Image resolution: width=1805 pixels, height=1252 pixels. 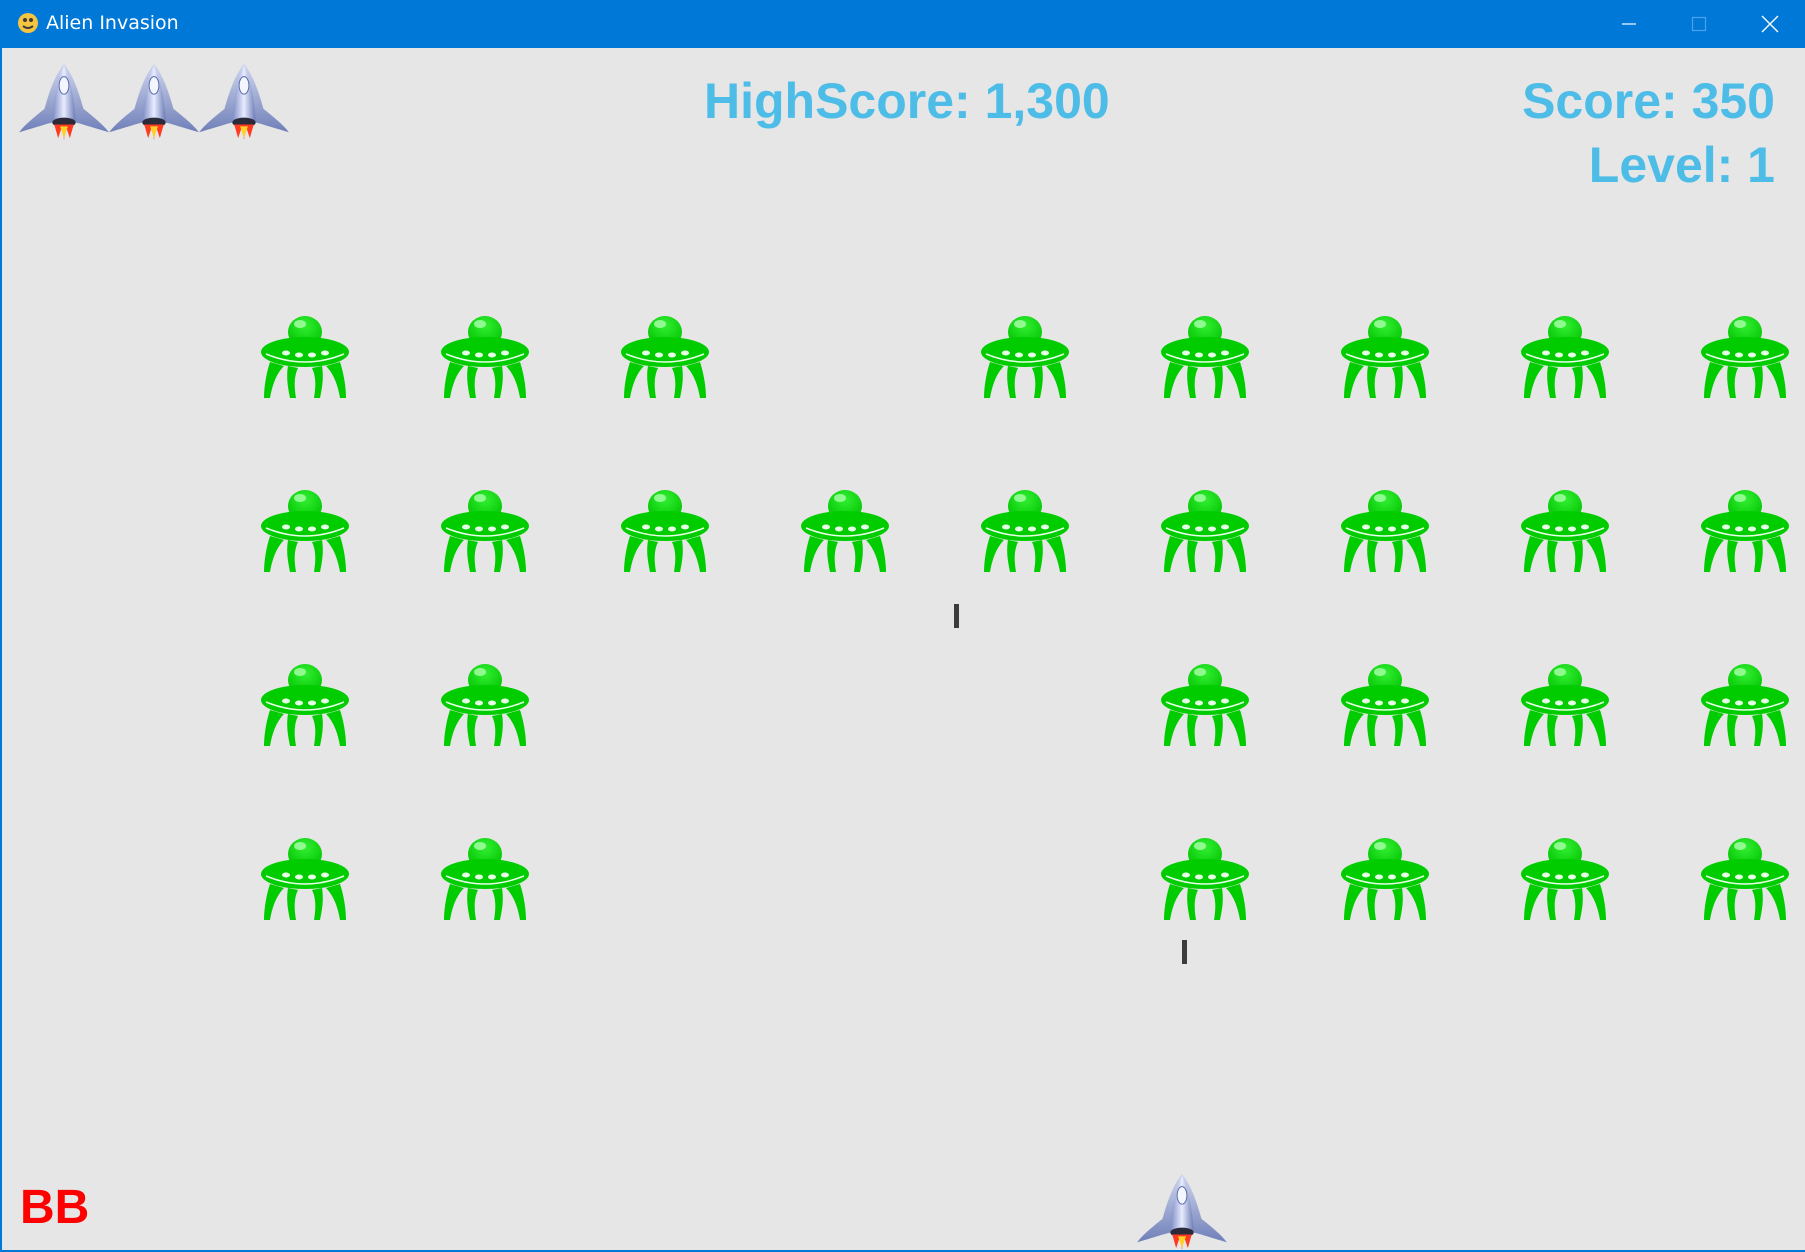 I want to click on player-ship-icon, so click(x=1182, y=1211).